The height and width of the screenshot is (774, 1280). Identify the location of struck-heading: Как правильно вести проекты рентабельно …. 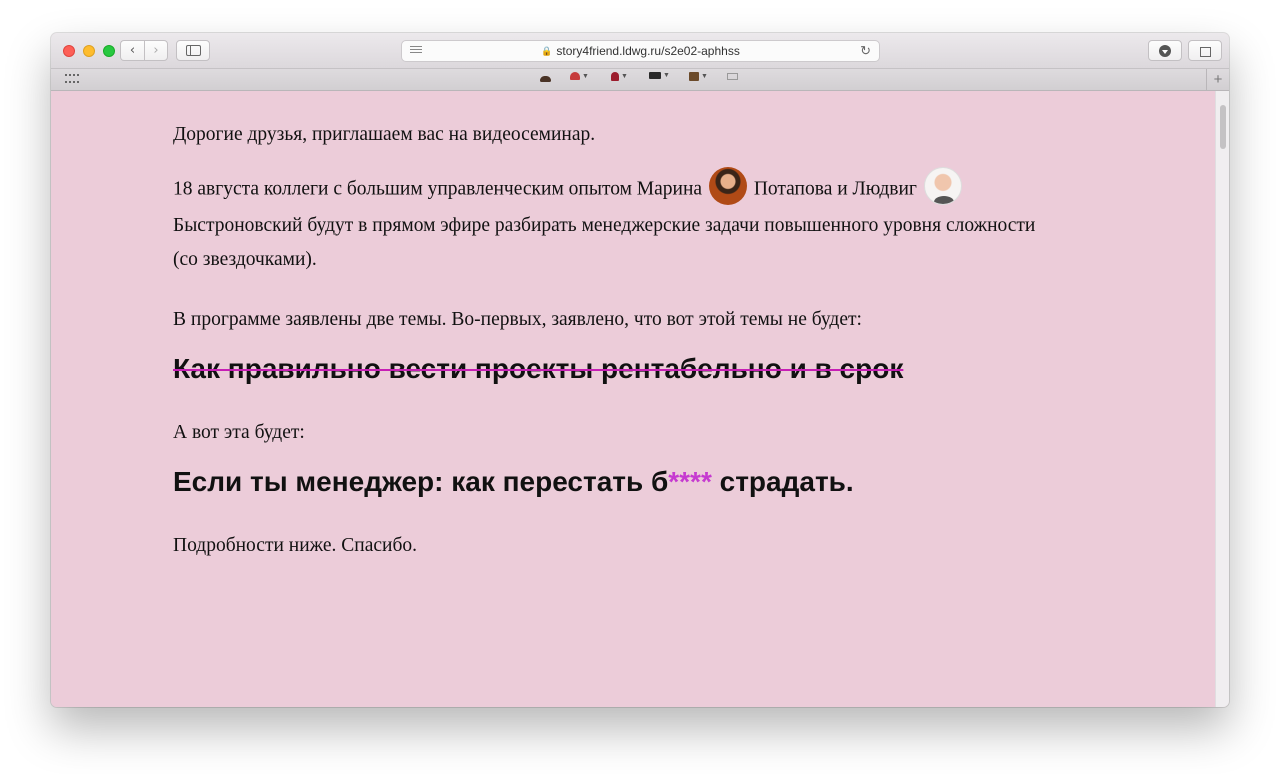
(538, 368).